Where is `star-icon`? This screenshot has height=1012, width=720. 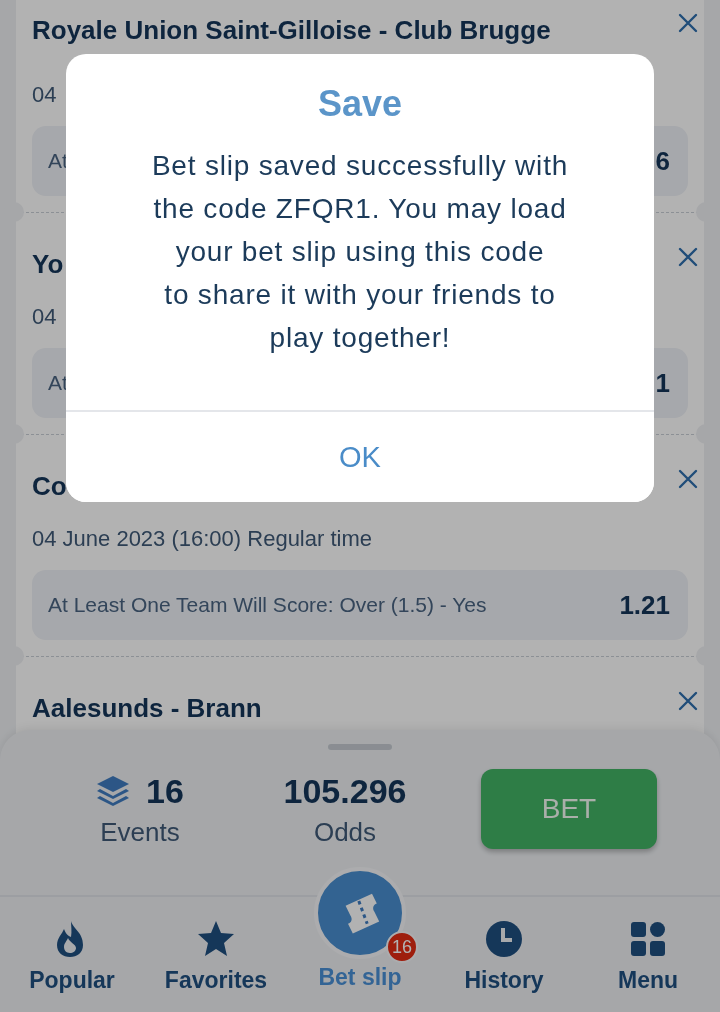
star-icon is located at coordinates (216, 939).